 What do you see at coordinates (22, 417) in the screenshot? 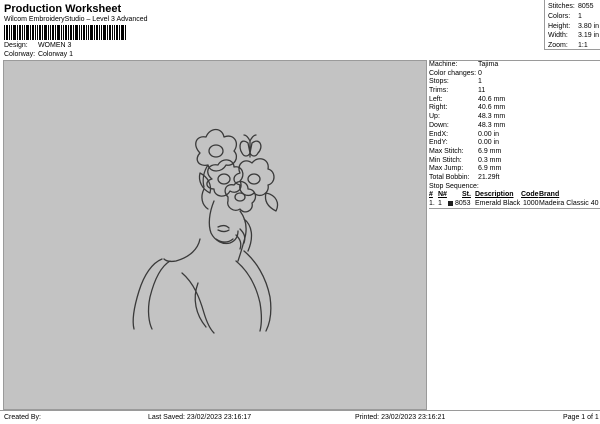
I see `footer-created-by: Created By:` at bounding box center [22, 417].